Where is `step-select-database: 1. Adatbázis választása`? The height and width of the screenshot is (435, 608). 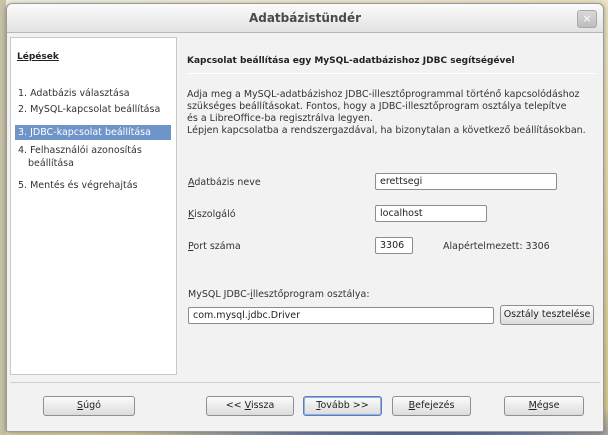
step-select-database: 1. Adatbázis választása is located at coordinates (93, 93).